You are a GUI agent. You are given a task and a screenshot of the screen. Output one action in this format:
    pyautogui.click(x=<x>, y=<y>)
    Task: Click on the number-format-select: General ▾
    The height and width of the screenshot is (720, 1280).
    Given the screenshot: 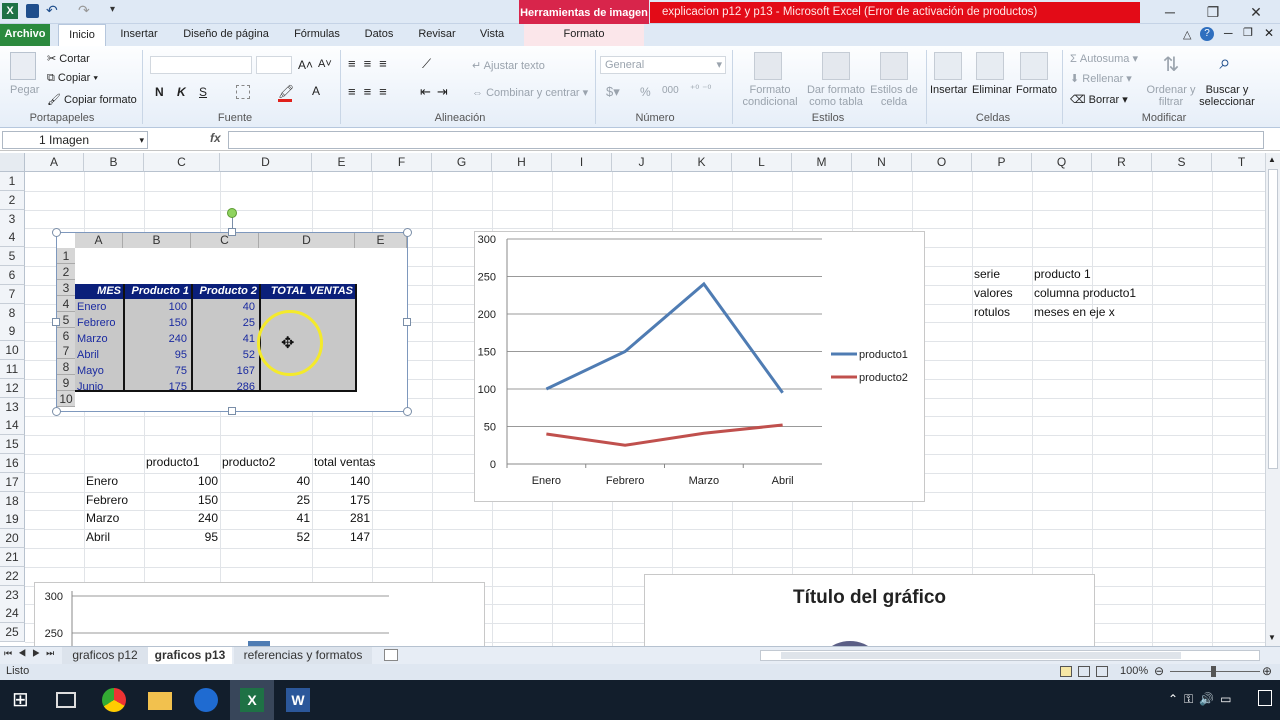 What is the action you would take?
    pyautogui.click(x=663, y=65)
    